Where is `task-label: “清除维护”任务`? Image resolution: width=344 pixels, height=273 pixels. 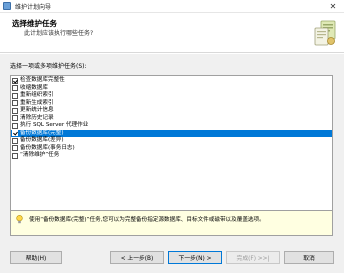
task-label: “清除维护”任务 is located at coordinates (40, 155).